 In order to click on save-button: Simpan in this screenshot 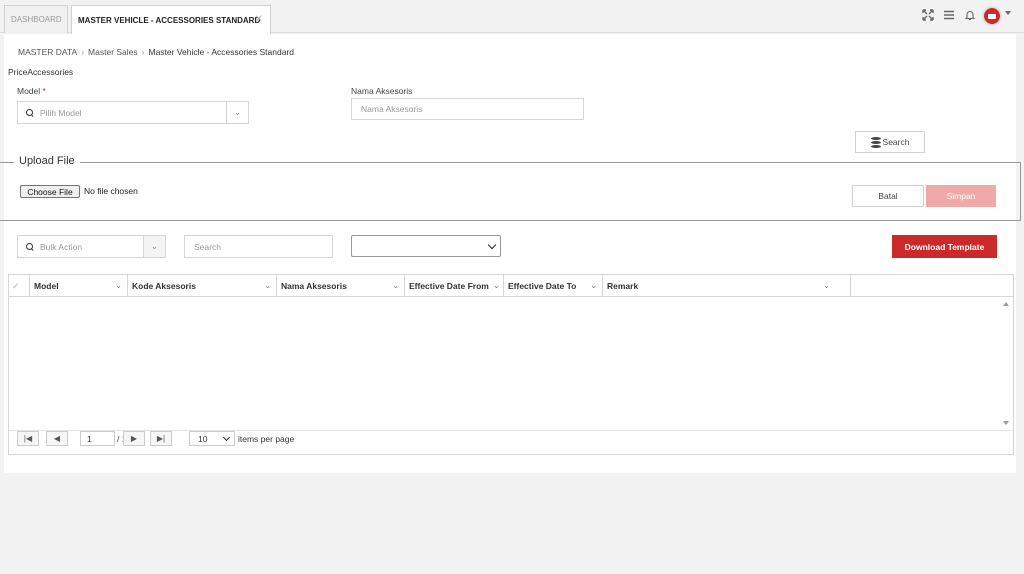, I will do `click(961, 196)`.